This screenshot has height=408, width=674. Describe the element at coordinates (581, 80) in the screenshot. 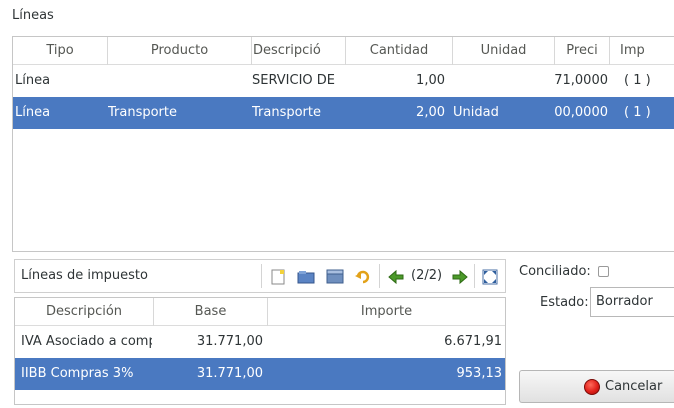

I see `cell-precio: 71,0000` at that location.